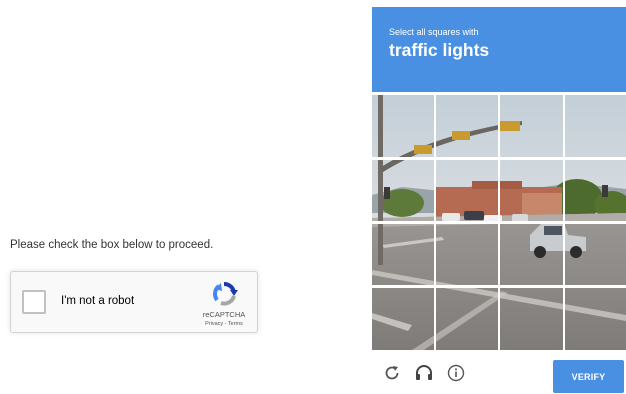  What do you see at coordinates (112, 245) in the screenshot?
I see `page-instruction: Please check the box below to proceed.` at bounding box center [112, 245].